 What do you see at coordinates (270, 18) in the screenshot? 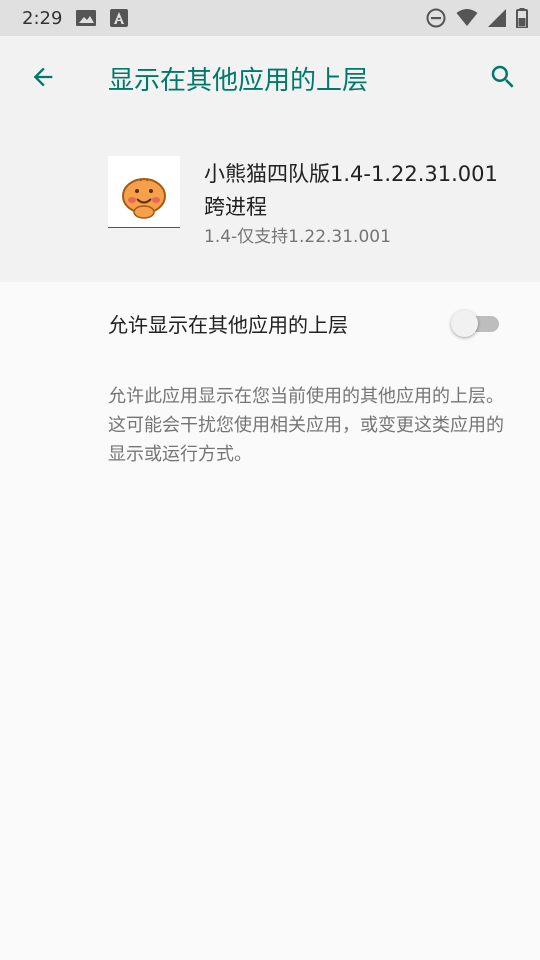
I see `status-bar: 2:29` at bounding box center [270, 18].